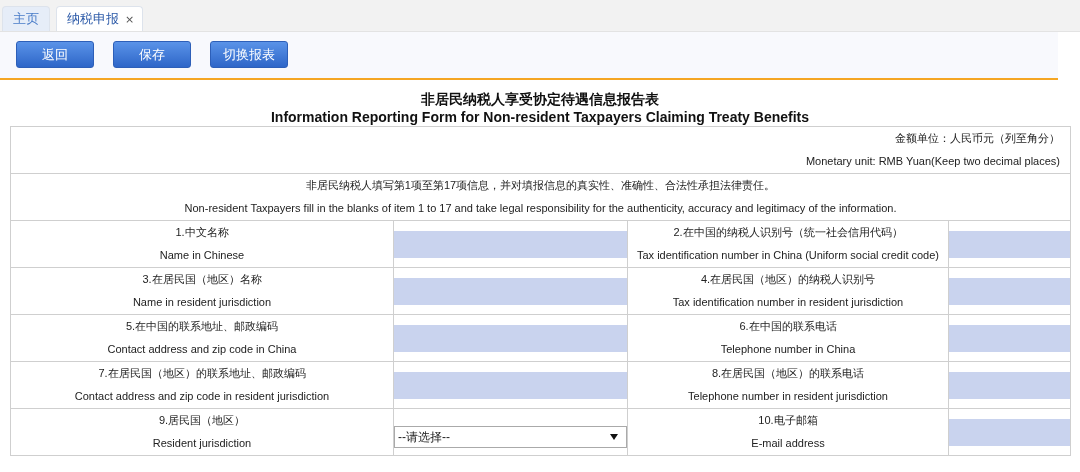 Image resolution: width=1080 pixels, height=472 pixels. Describe the element at coordinates (202, 349) in the screenshot. I see `field-label: Contact address and zip code in China` at that location.